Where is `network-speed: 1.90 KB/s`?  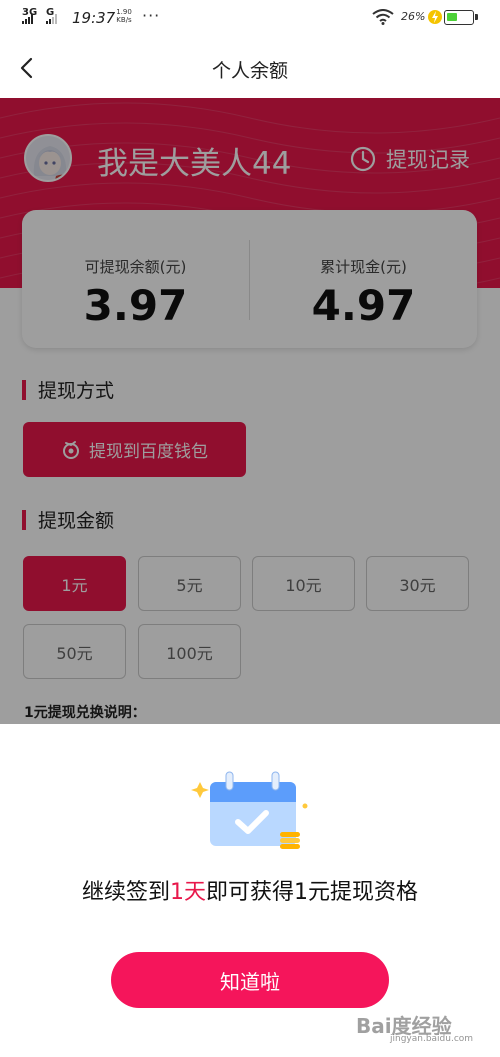 network-speed: 1.90 KB/s is located at coordinates (124, 16).